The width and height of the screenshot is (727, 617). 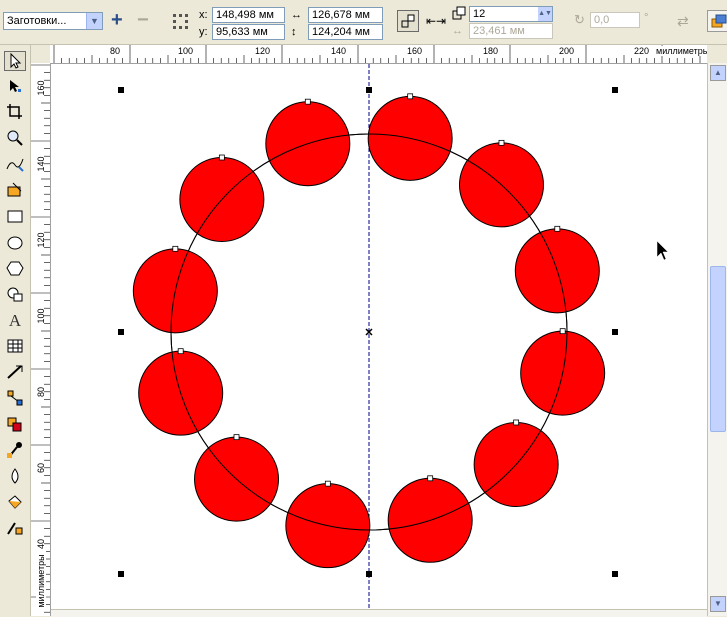 What do you see at coordinates (345, 15) in the screenshot?
I see `width-field: 126,678 мм` at bounding box center [345, 15].